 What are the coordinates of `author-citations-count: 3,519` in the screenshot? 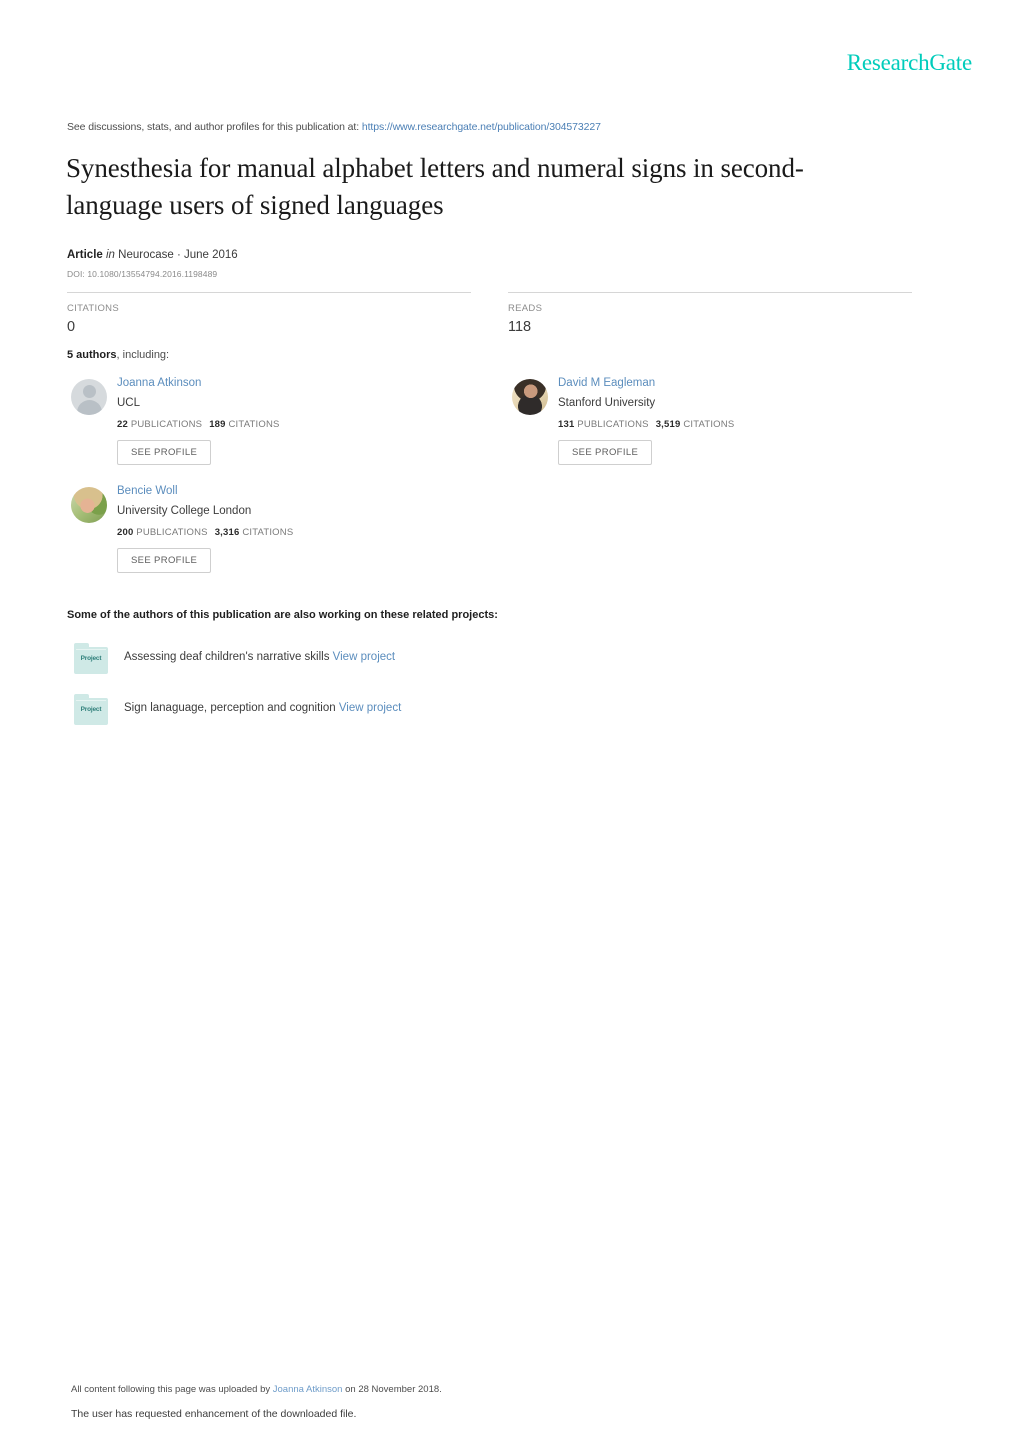 It's located at (668, 424).